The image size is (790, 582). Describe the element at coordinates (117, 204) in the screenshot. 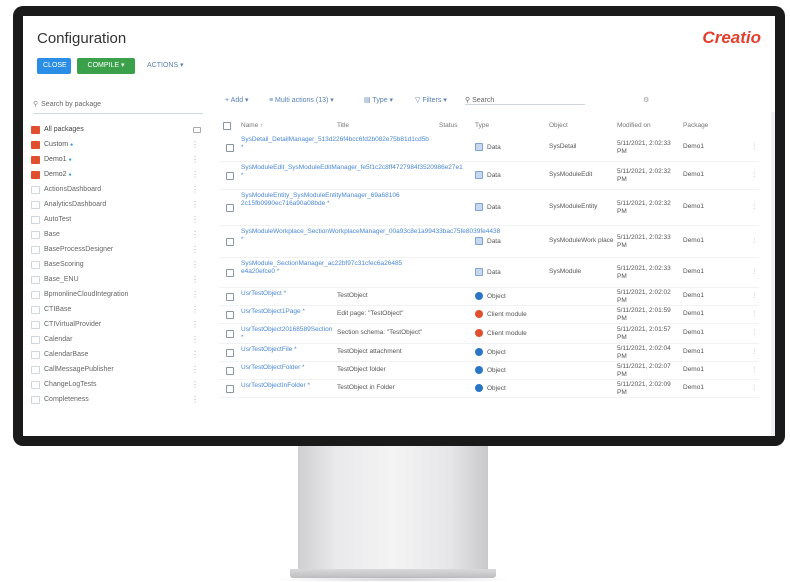

I see `package-item: AnalyticsDashboard ⋮` at that location.